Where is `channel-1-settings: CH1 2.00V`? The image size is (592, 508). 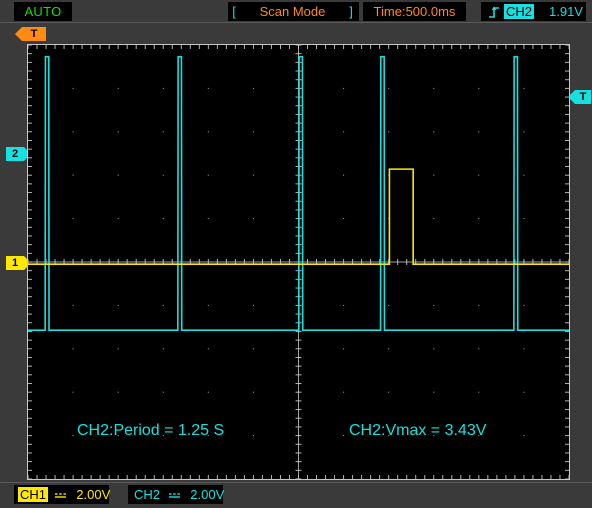
channel-1-settings: CH1 2.00V is located at coordinates (62, 494).